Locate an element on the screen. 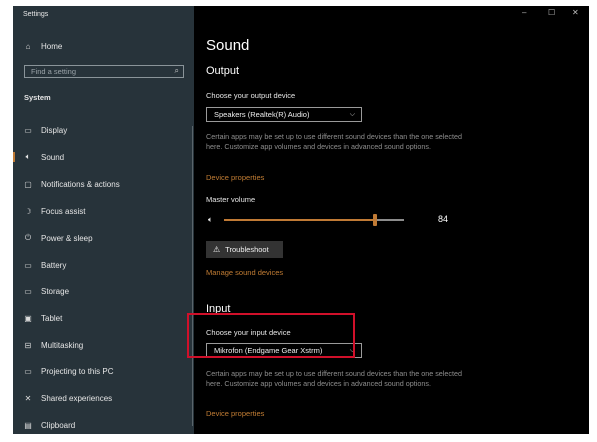 The image size is (597, 442). sidebar-item-shared-experiences: ✕ Shared experiences is located at coordinates (103, 398).